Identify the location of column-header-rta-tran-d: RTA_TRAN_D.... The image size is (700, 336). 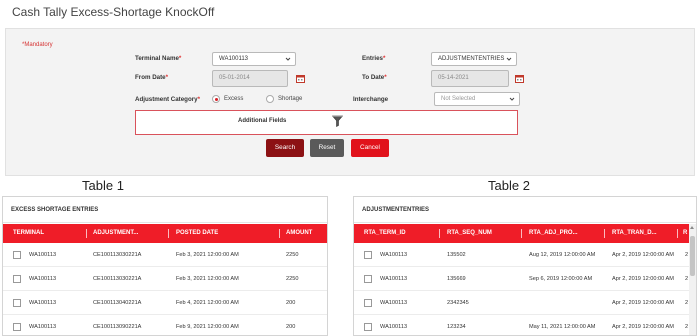
(634, 233).